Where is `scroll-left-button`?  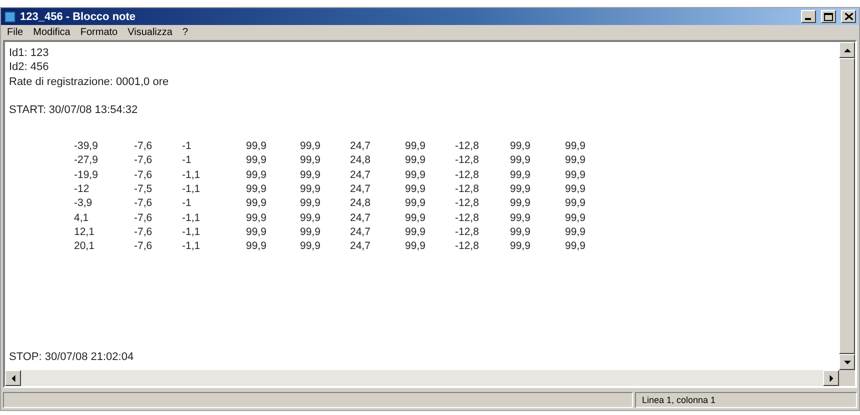 scroll-left-button is located at coordinates (13, 378).